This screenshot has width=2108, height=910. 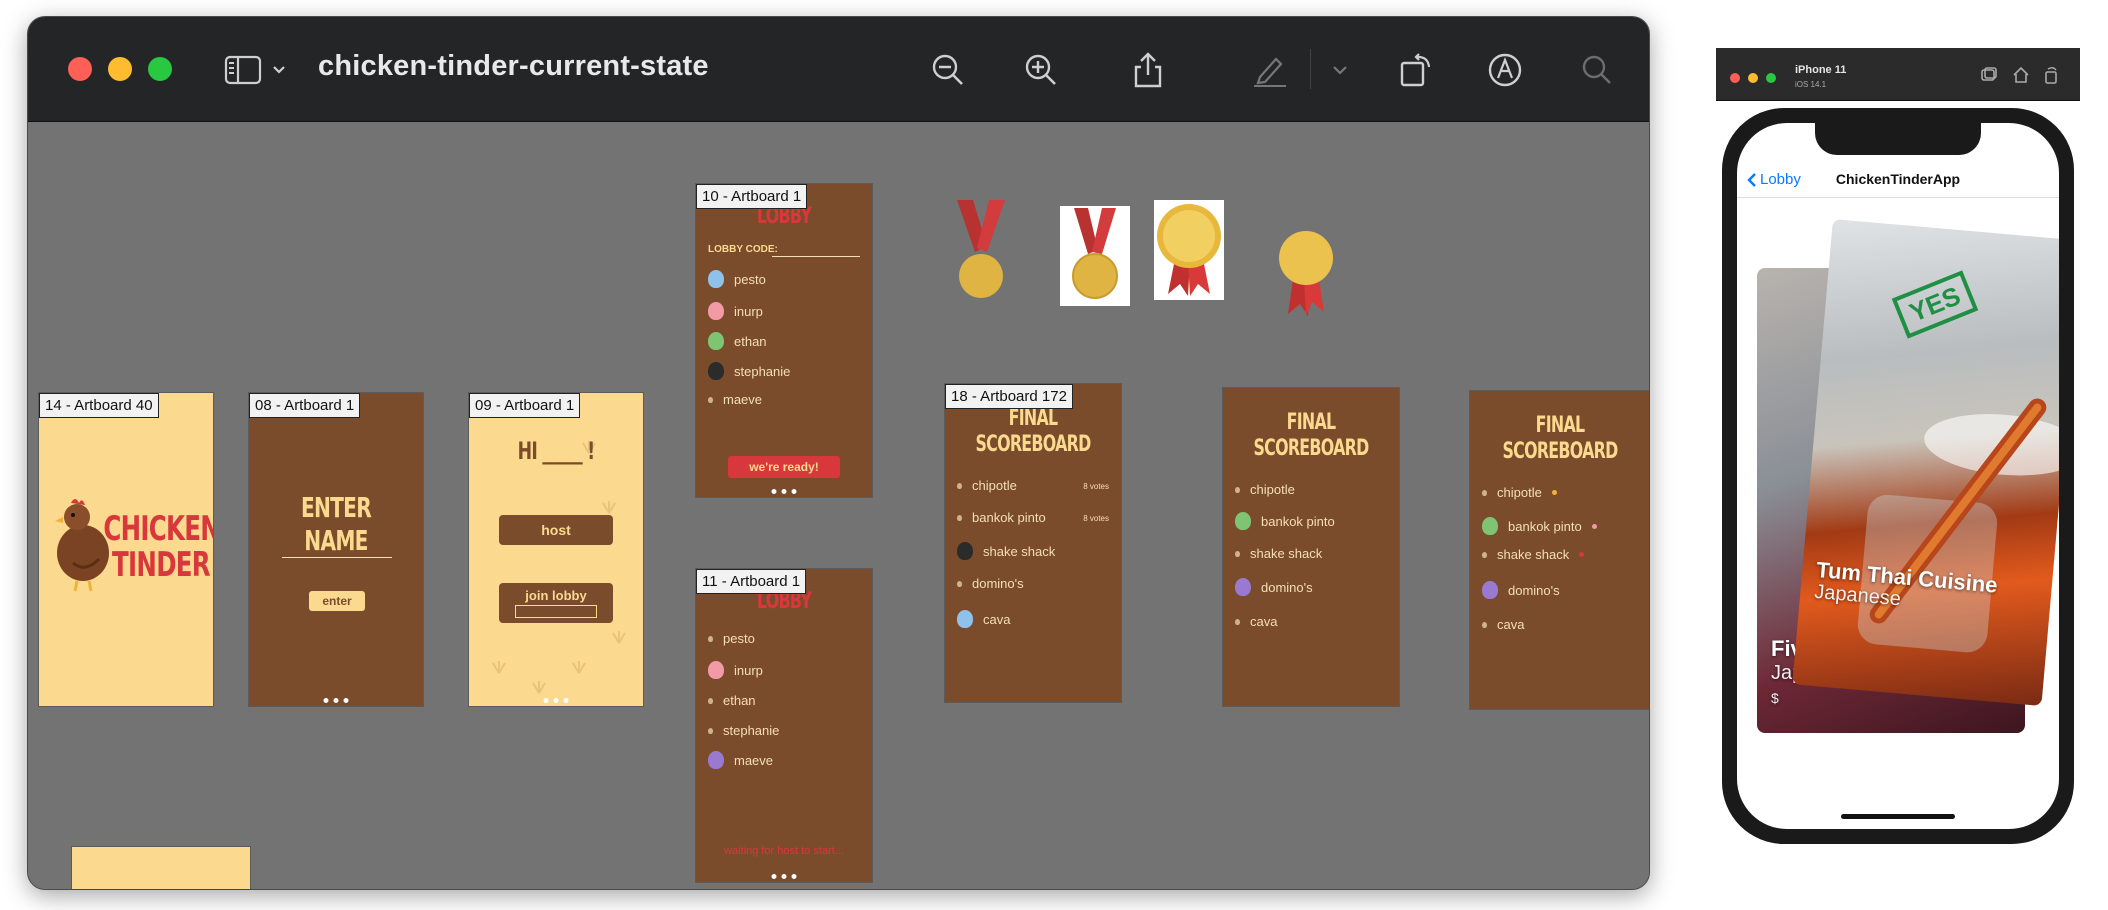 I want to click on markup-icon, so click(x=1505, y=70).